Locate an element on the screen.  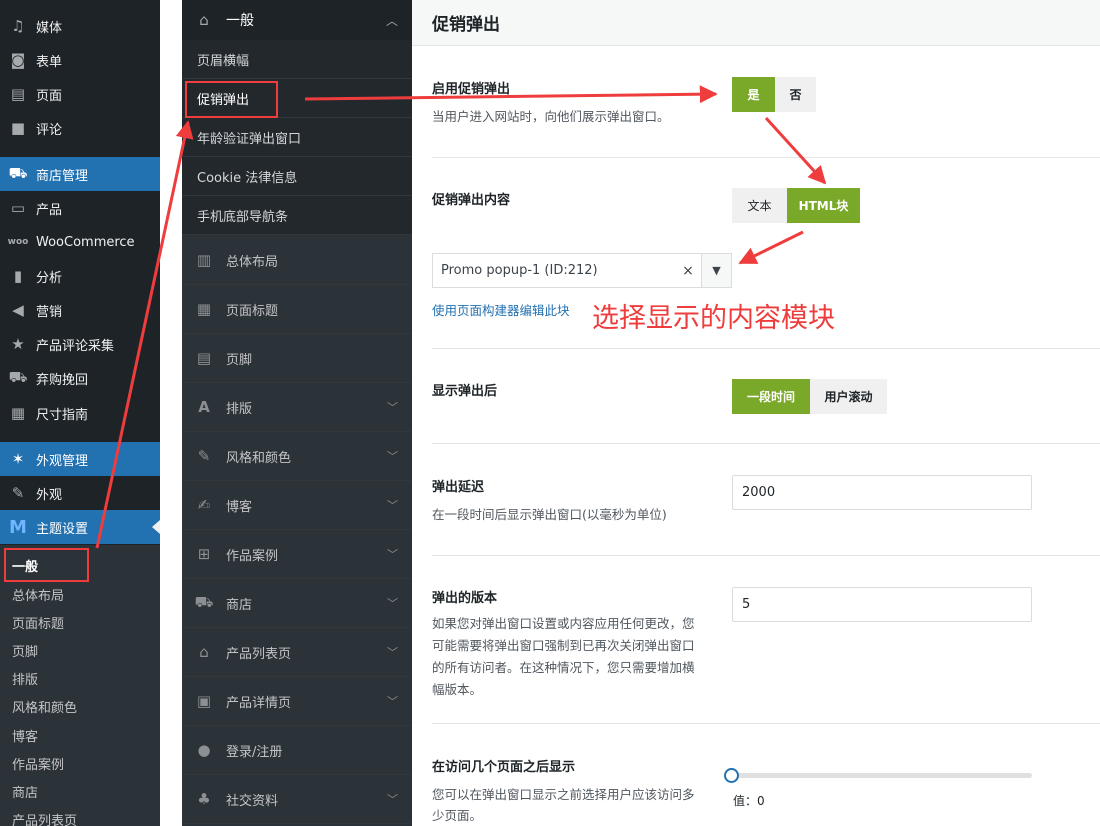
panel-section-layout: ▥ 总体布局 is located at coordinates (297, 260).